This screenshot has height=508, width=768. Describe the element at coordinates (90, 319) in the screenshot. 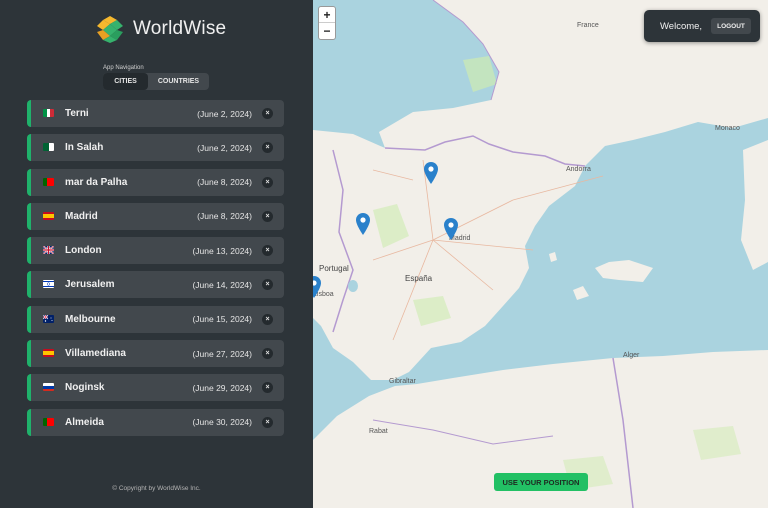

I see `city-name: Melbourne` at that location.